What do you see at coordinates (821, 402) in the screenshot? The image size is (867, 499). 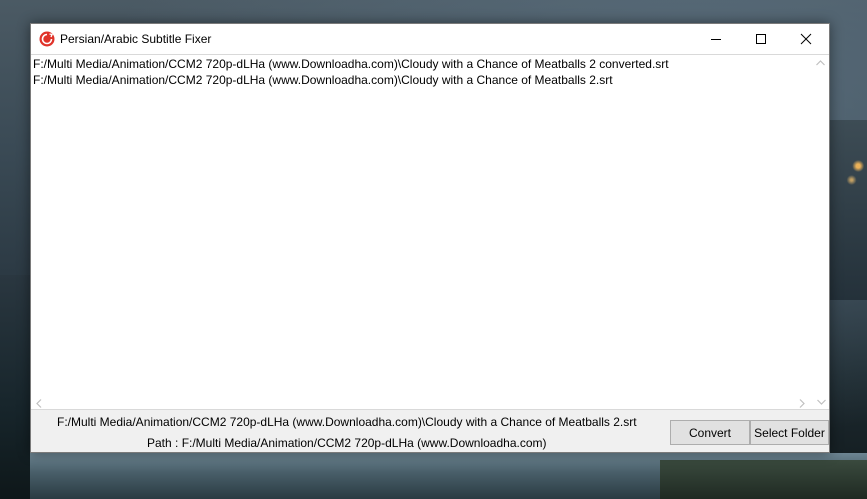 I see `scroll-down-arrow-icon` at bounding box center [821, 402].